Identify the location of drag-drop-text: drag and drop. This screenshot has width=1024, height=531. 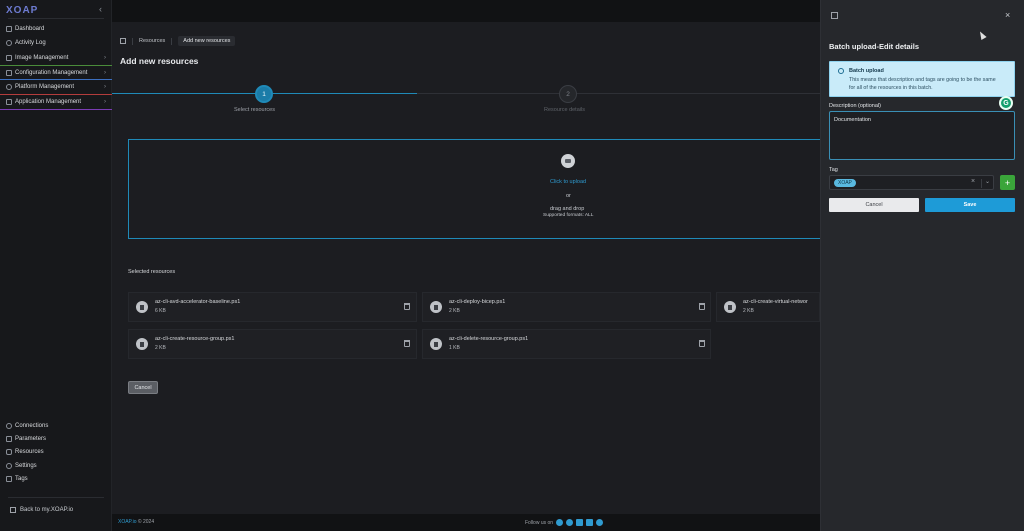
(567, 209).